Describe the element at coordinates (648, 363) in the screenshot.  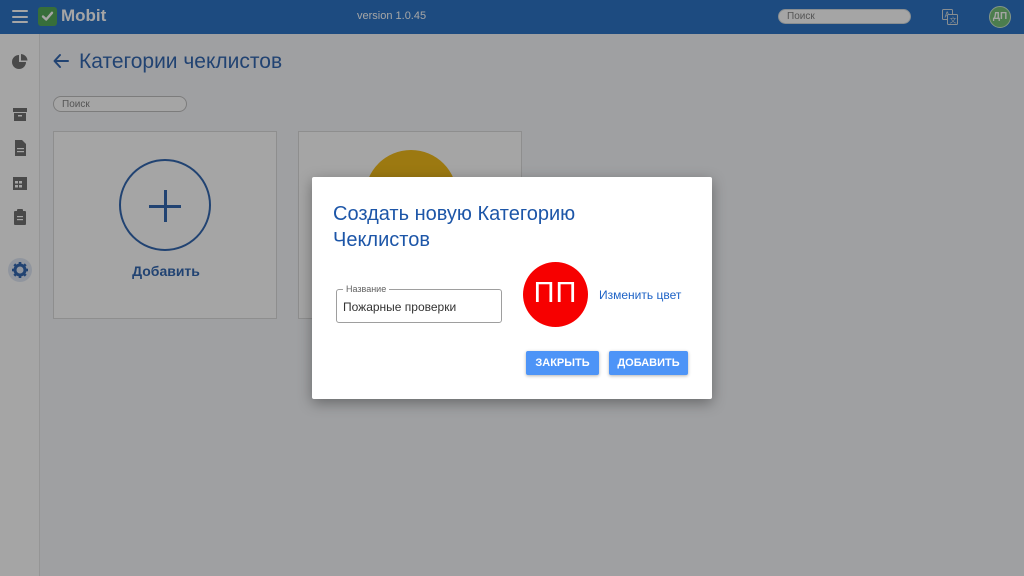
I see `add-button: ДОБАВИТЬ` at that location.